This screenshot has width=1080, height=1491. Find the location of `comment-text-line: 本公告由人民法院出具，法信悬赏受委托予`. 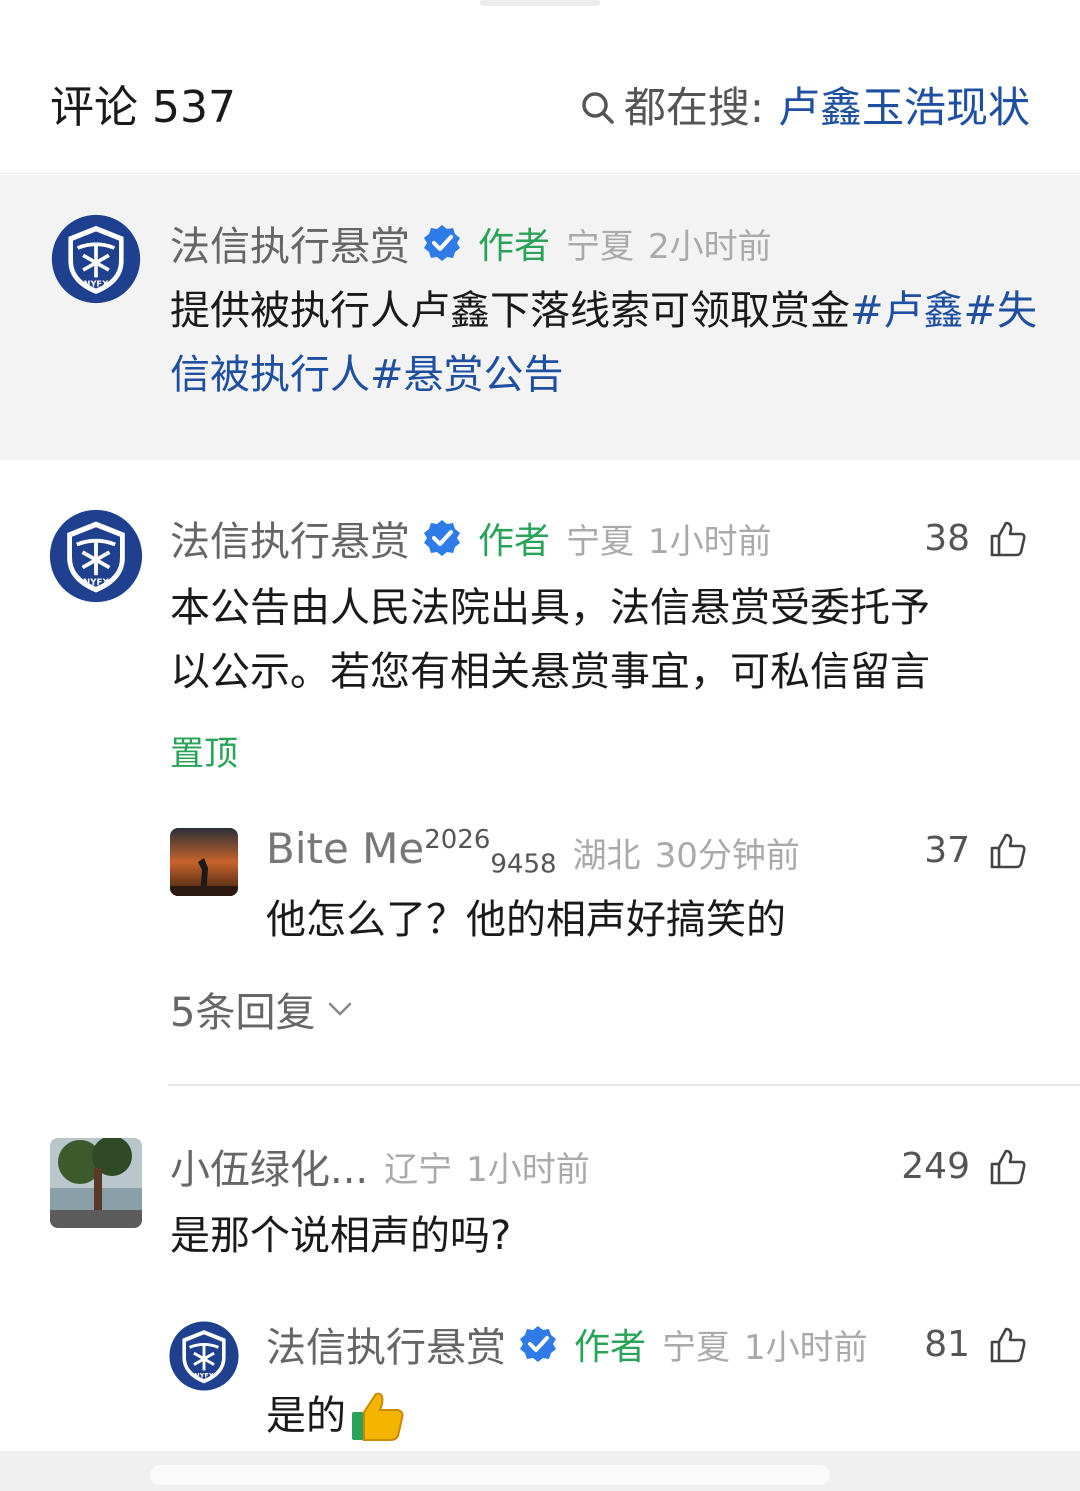

comment-text-line: 本公告由人民法院出具，法信悬赏受委托予 is located at coordinates (550, 608).